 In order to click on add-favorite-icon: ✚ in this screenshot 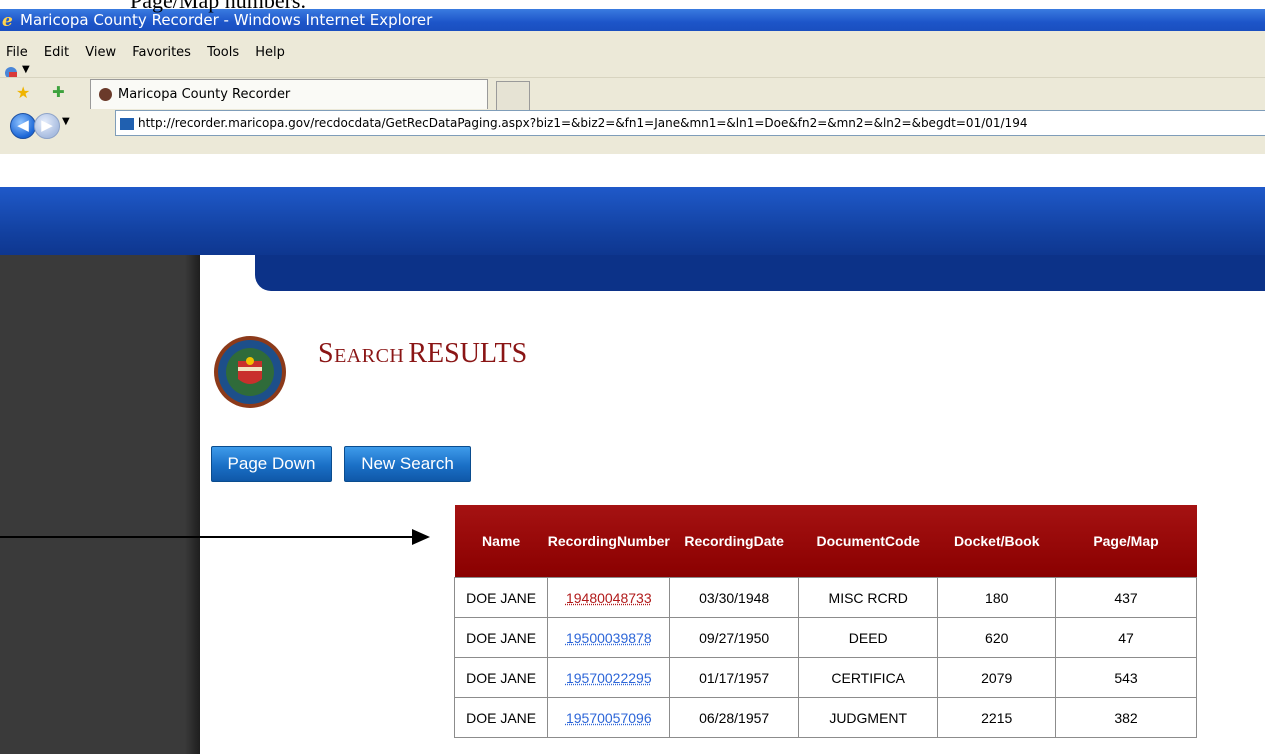, I will do `click(58, 92)`.